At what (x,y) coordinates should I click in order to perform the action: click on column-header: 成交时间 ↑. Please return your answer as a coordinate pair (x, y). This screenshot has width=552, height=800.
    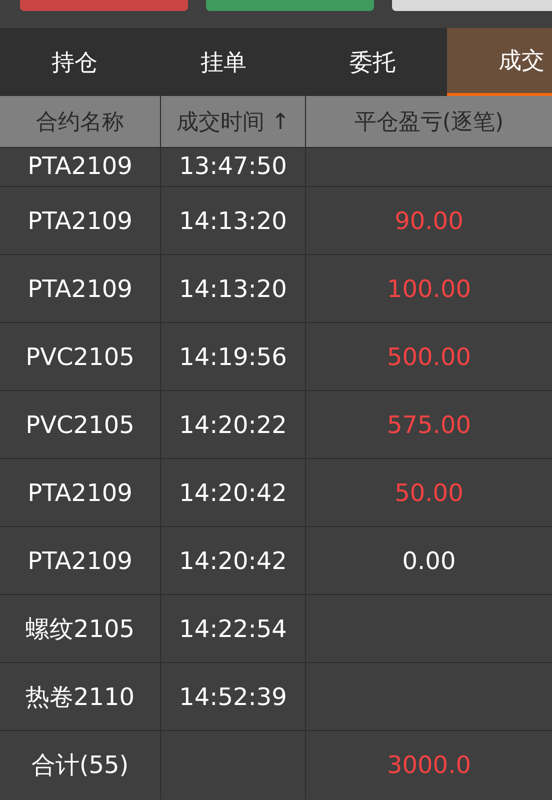
    Looking at the image, I should click on (233, 121).